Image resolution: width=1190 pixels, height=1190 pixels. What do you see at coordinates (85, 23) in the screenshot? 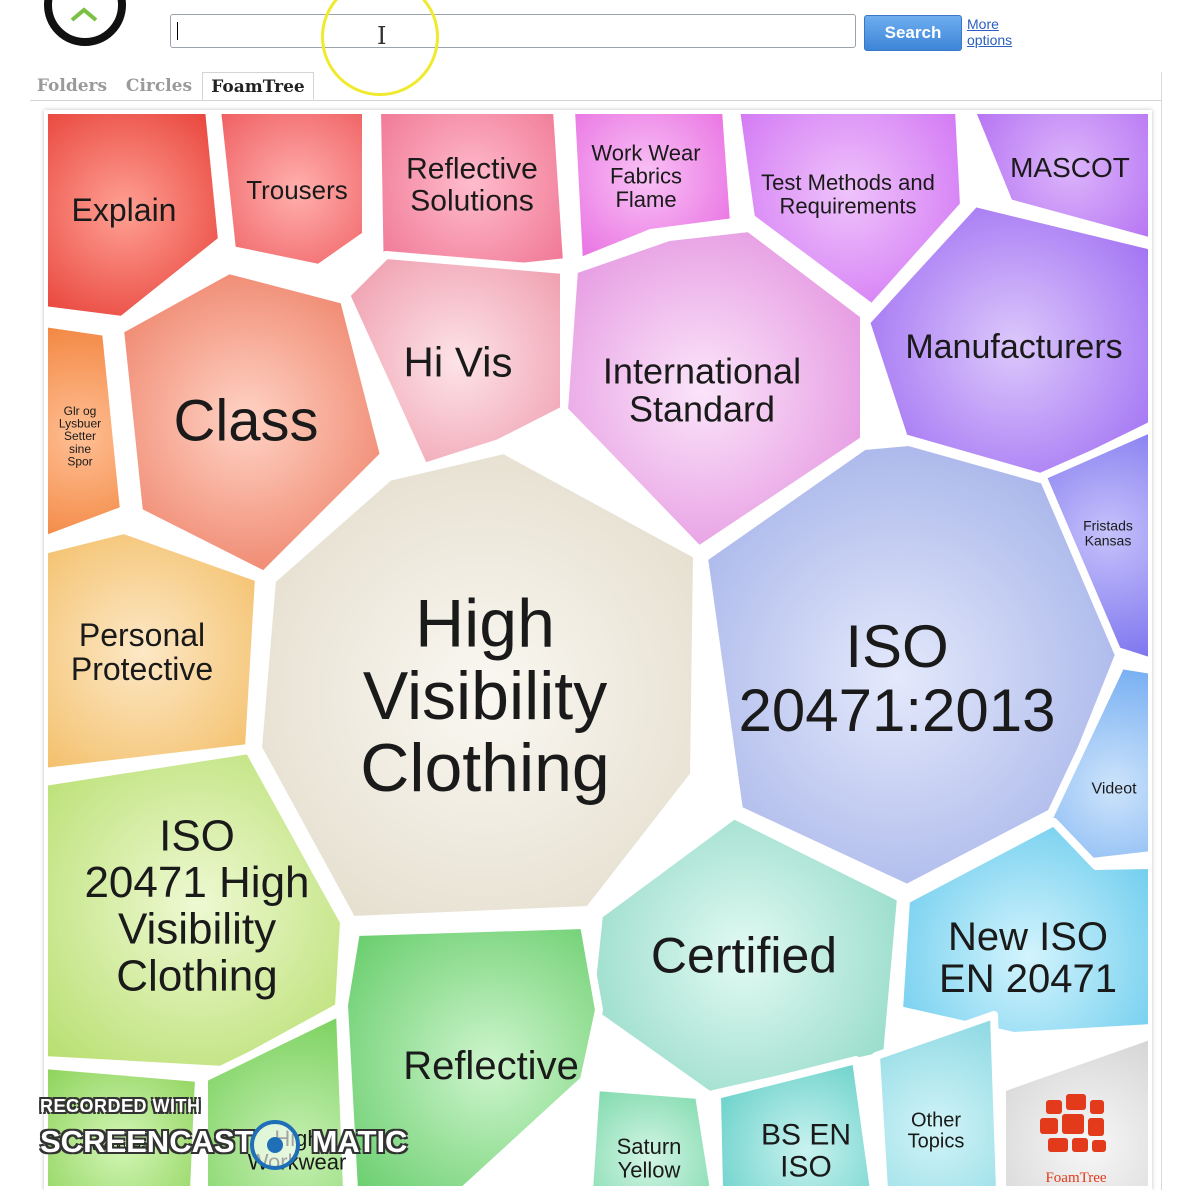
I see `app-logo` at bounding box center [85, 23].